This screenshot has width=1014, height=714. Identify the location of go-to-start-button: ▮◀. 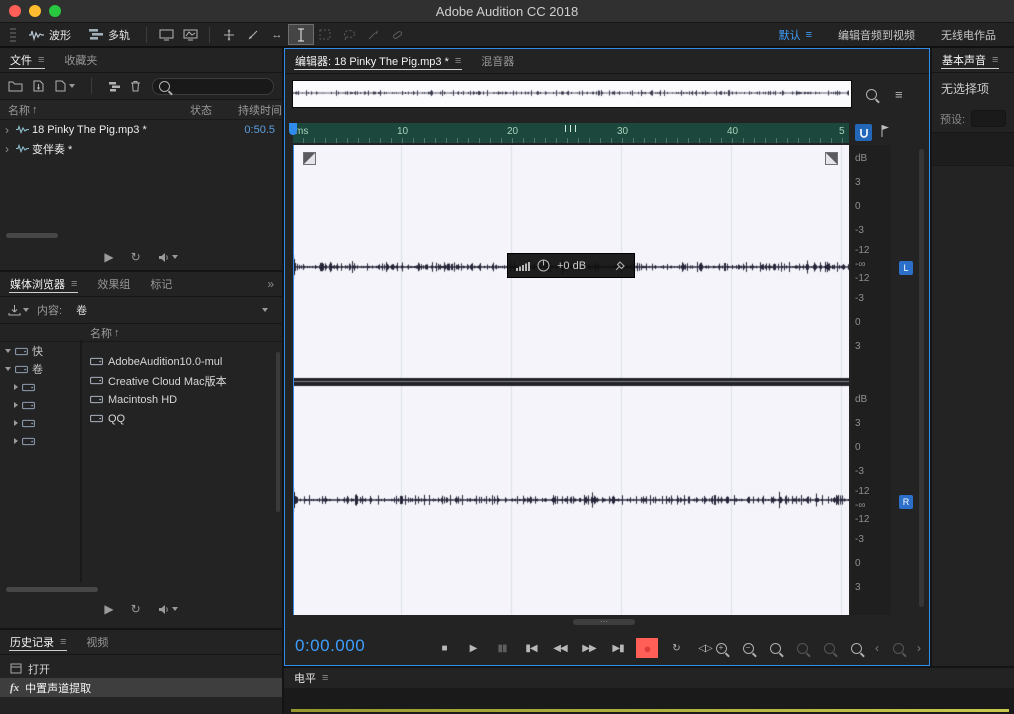
(531, 648).